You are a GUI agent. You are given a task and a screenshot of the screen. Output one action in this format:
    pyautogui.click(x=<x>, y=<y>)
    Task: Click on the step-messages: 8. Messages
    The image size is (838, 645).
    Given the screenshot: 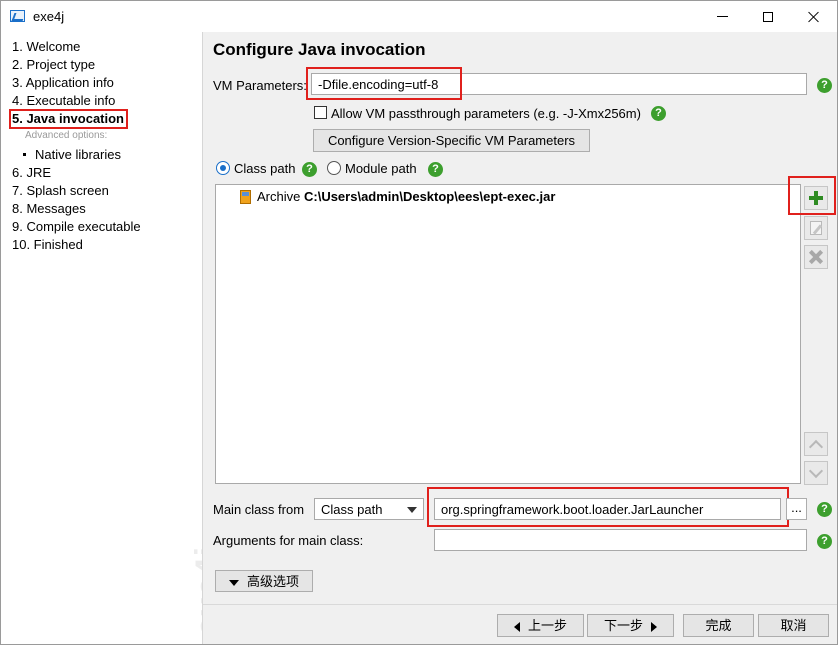 What is the action you would take?
    pyautogui.click(x=49, y=208)
    